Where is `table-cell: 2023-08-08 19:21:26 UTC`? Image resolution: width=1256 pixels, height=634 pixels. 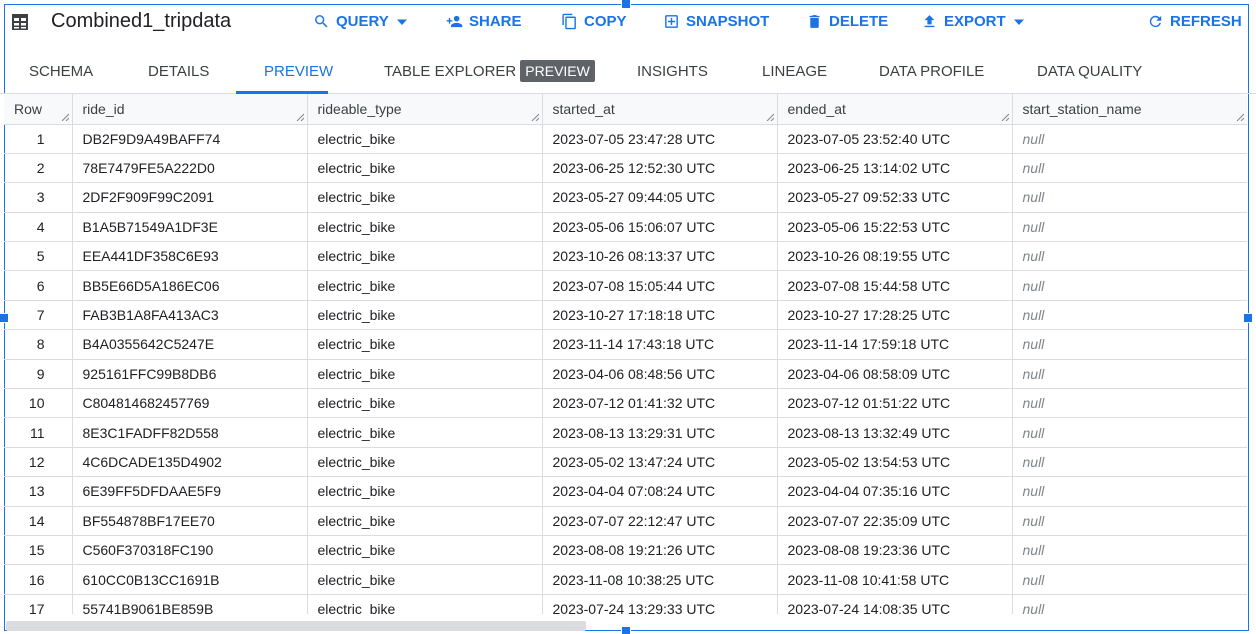
table-cell: 2023-08-08 19:21:26 UTC is located at coordinates (660, 550).